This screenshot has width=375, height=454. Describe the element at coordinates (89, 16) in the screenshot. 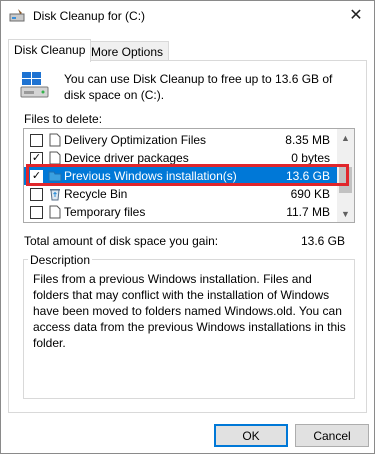

I see `window-title: Disk Cleanup for (C:)` at that location.